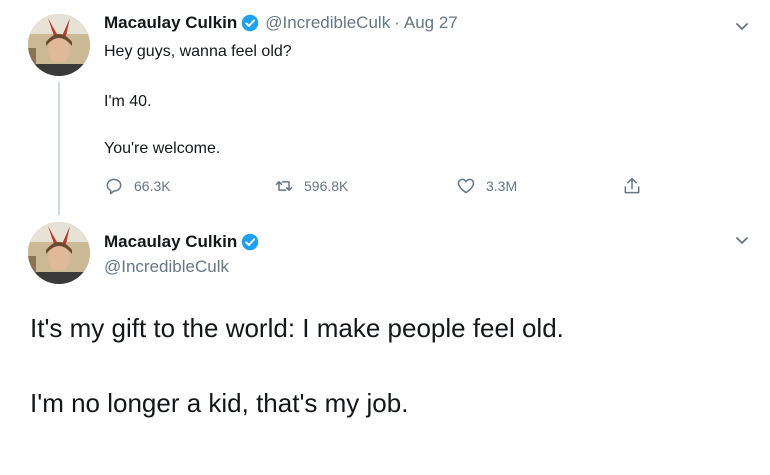  Describe the element at coordinates (59, 148) in the screenshot. I see `thread-line` at that location.